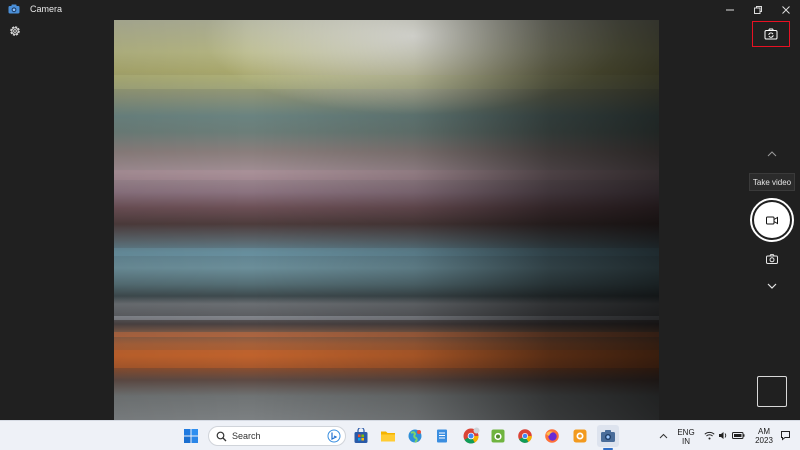 The width and height of the screenshot is (800, 450). I want to click on close-icon, so click(786, 10).